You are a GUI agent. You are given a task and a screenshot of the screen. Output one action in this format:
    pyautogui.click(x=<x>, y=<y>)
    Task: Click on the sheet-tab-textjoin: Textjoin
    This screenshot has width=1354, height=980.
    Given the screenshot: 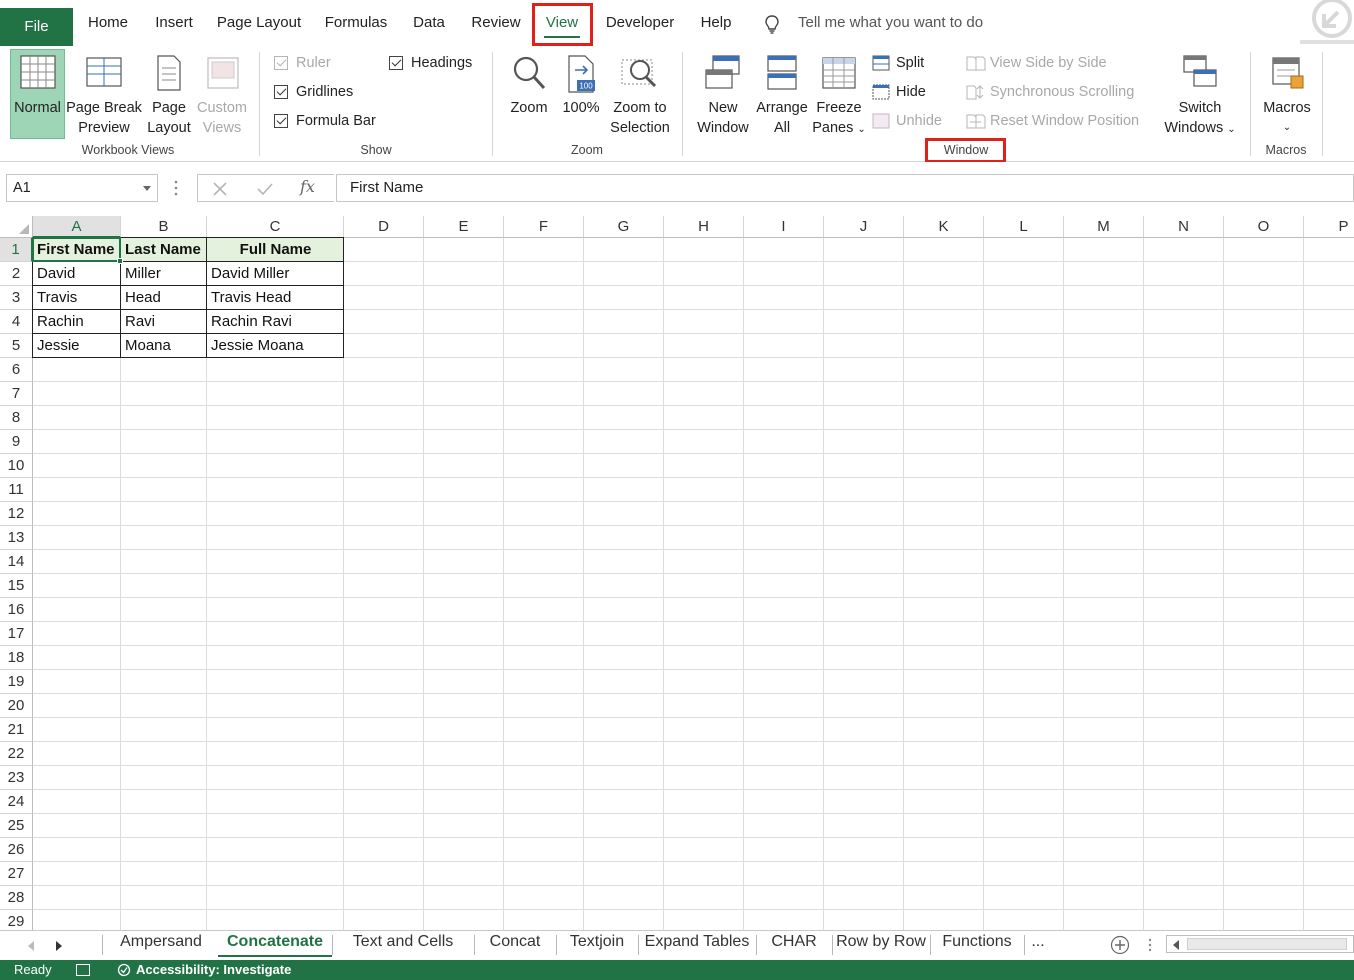 What is the action you would take?
    pyautogui.click(x=597, y=944)
    